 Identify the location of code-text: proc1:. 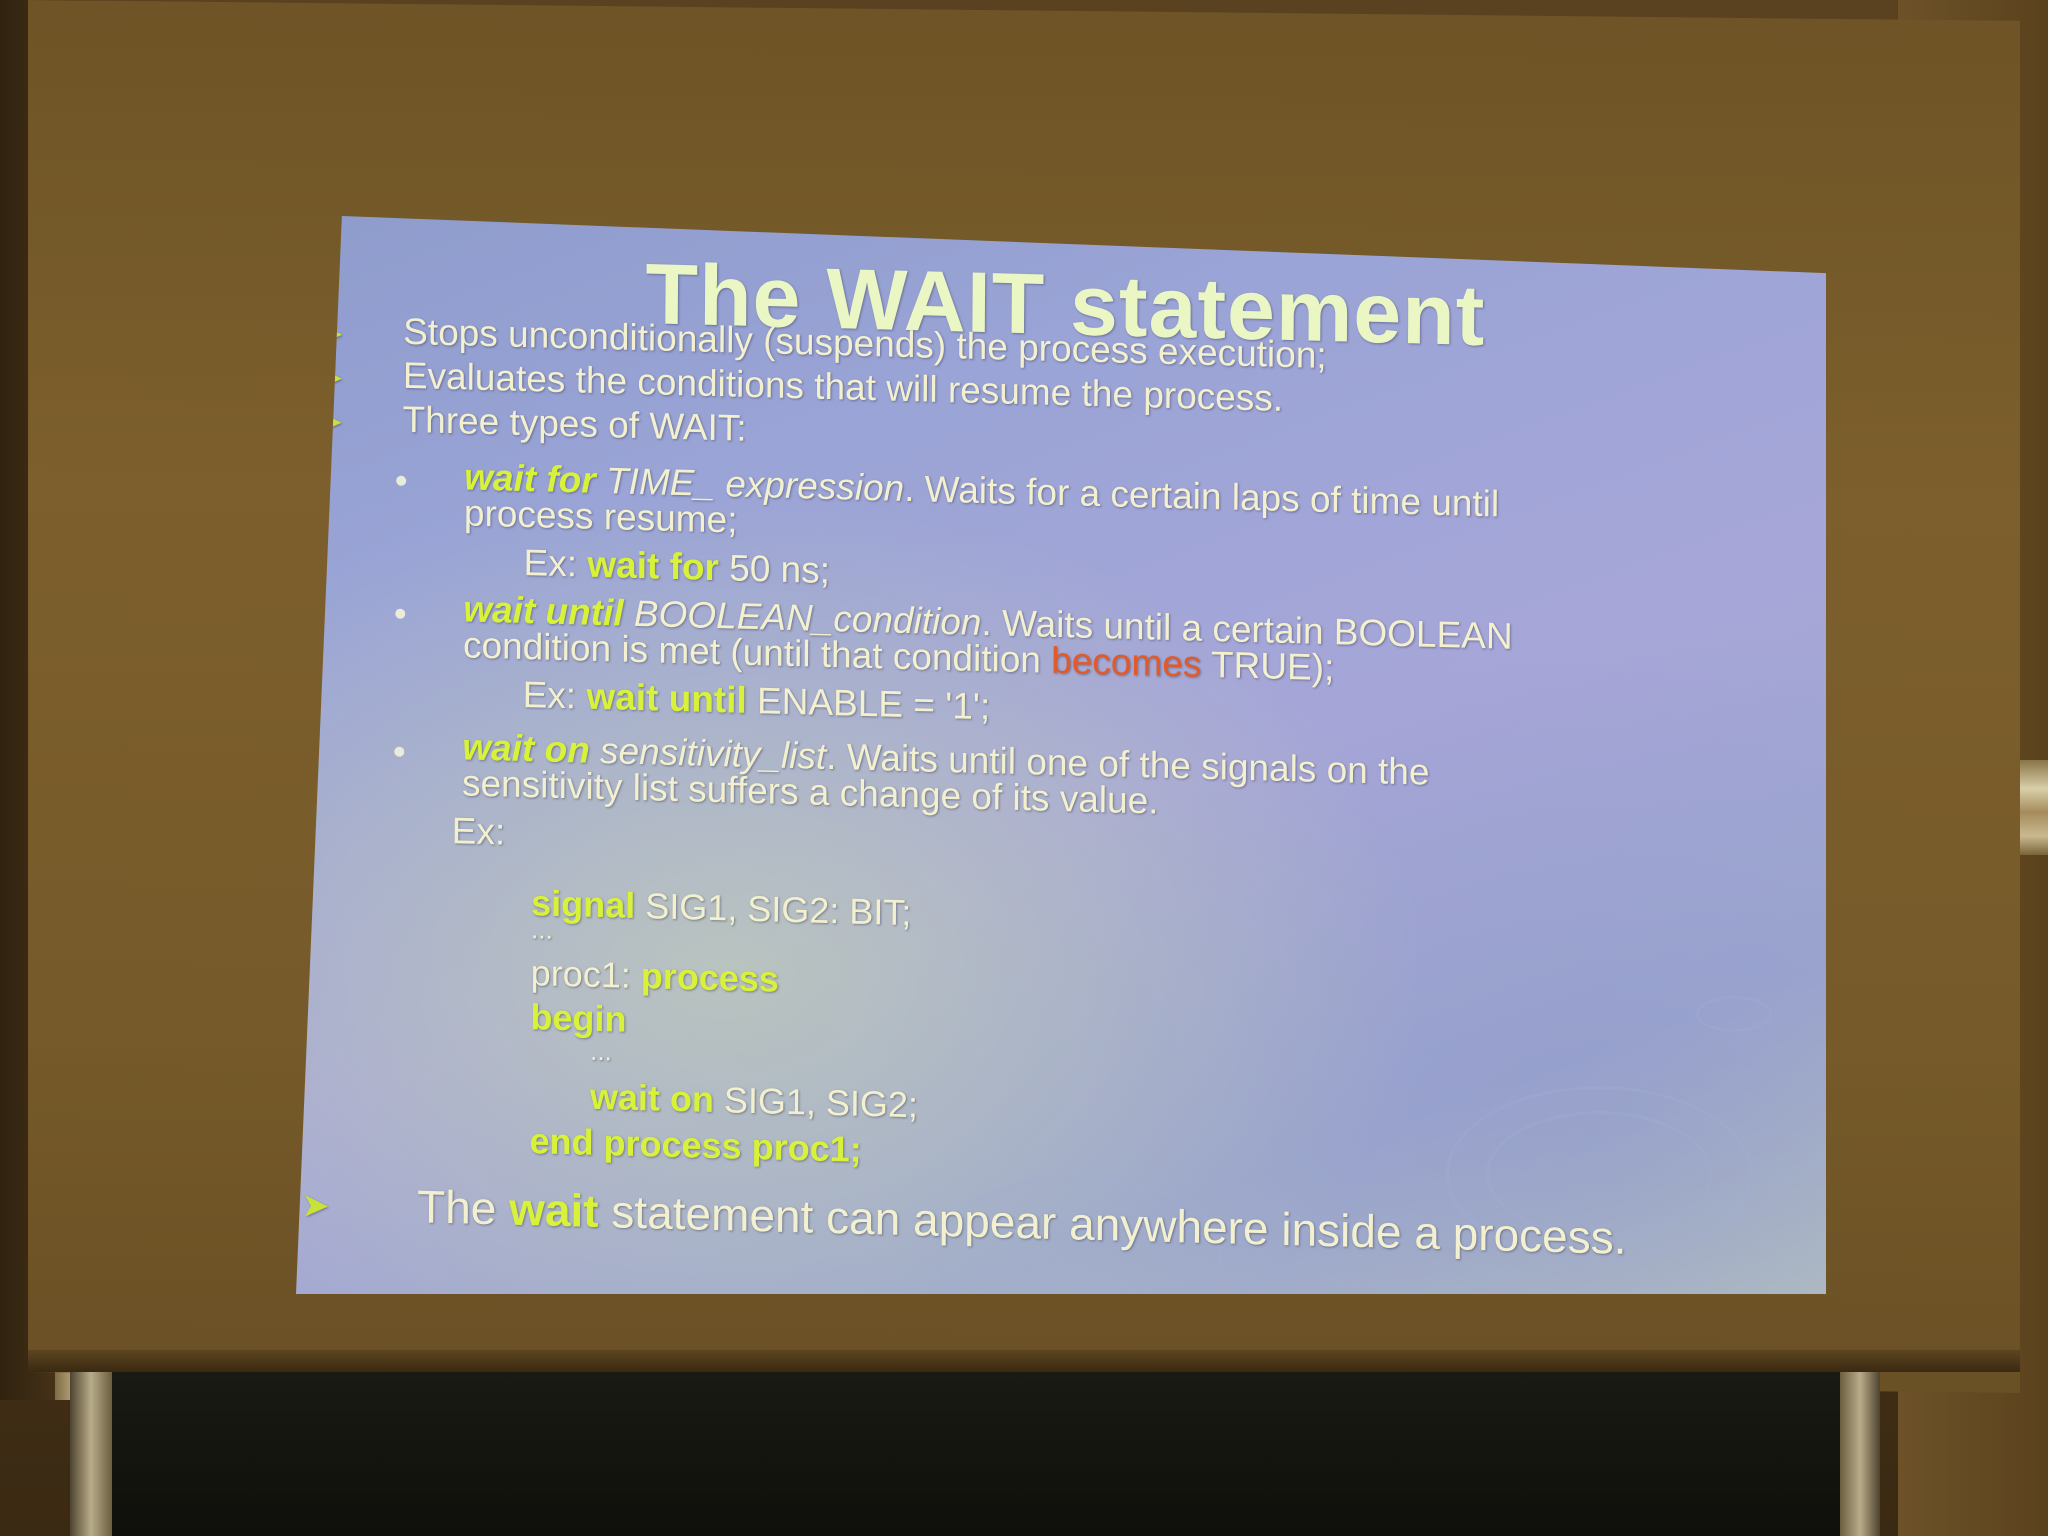
(580, 974).